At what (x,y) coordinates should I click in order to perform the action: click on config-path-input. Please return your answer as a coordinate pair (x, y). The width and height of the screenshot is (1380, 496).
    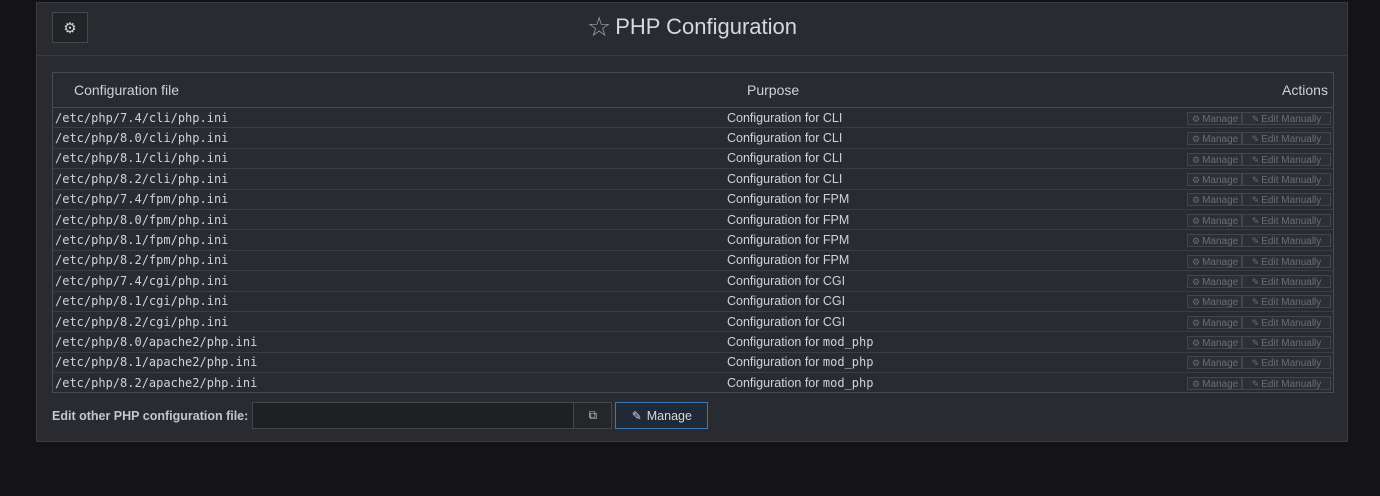
    Looking at the image, I should click on (413, 415).